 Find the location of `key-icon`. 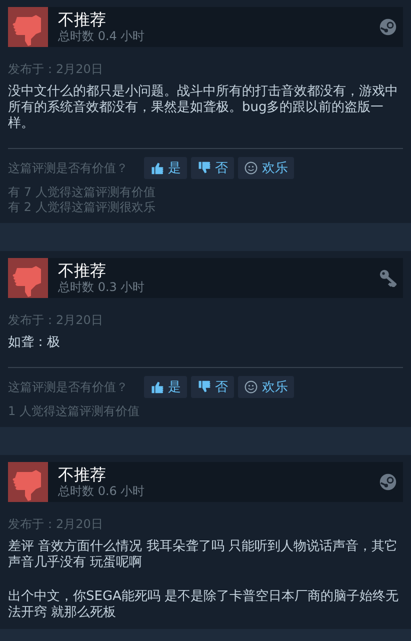

key-icon is located at coordinates (388, 278).